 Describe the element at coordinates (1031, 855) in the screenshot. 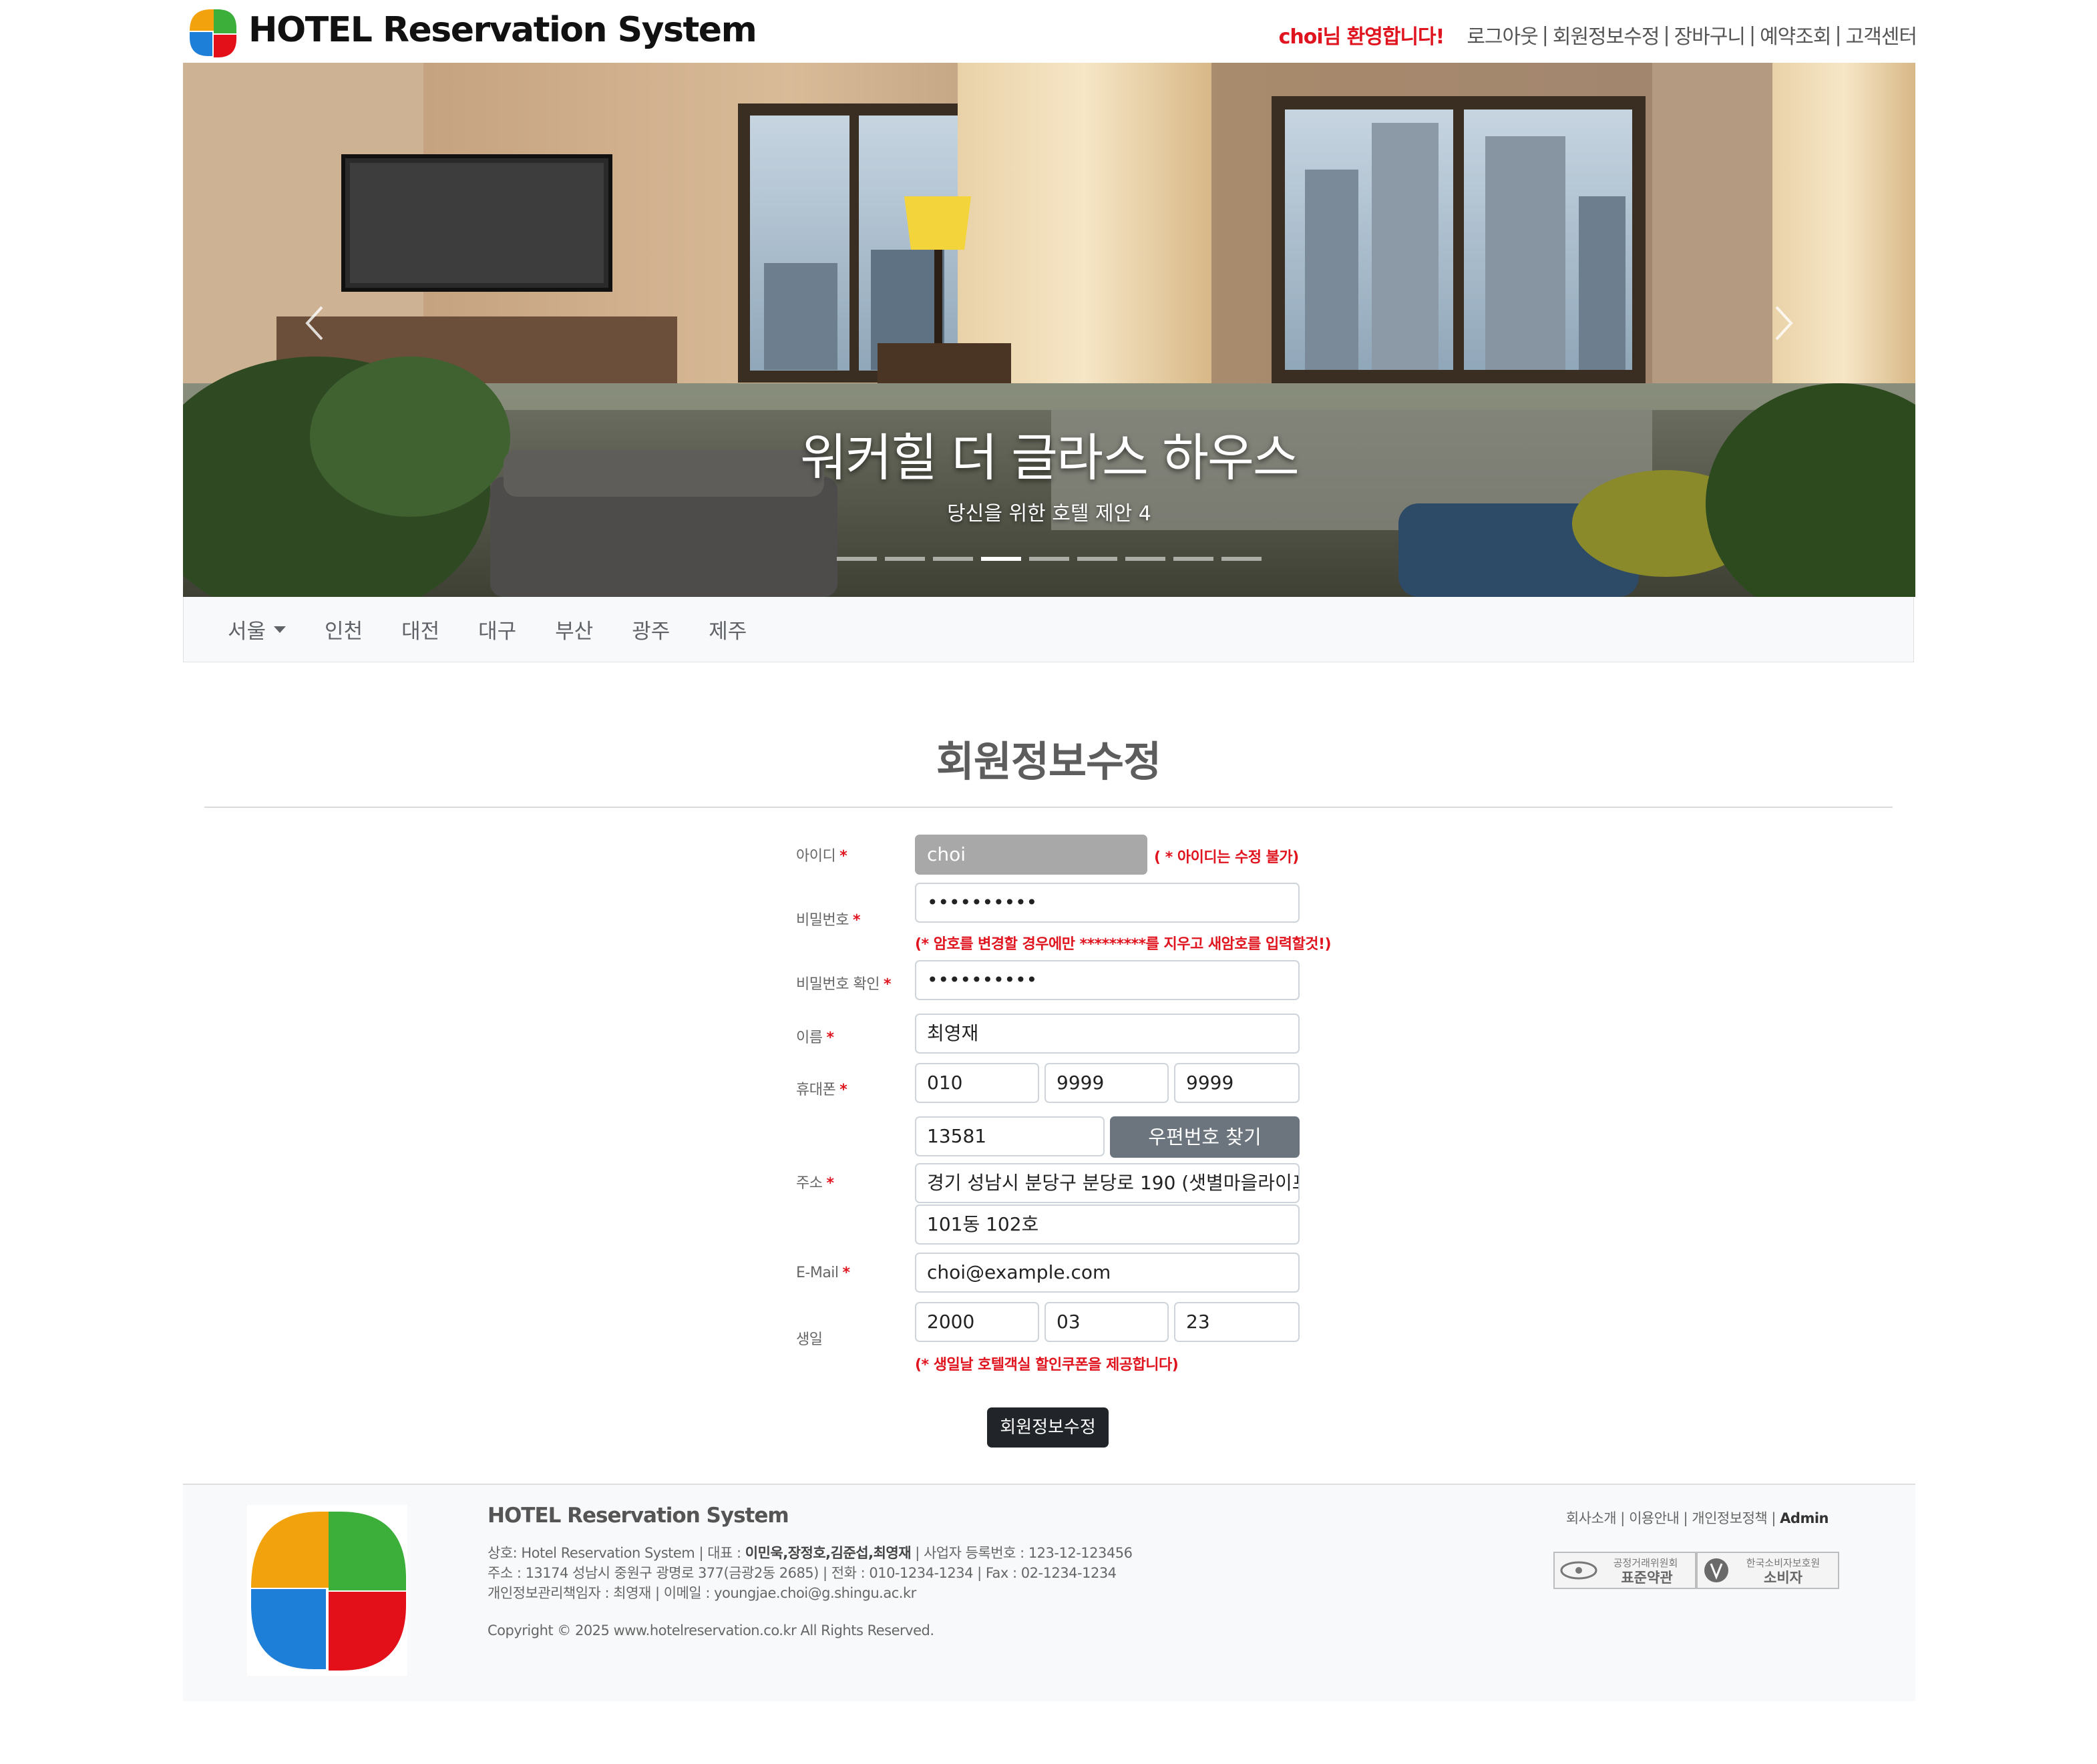

I see `id-field: choi` at that location.